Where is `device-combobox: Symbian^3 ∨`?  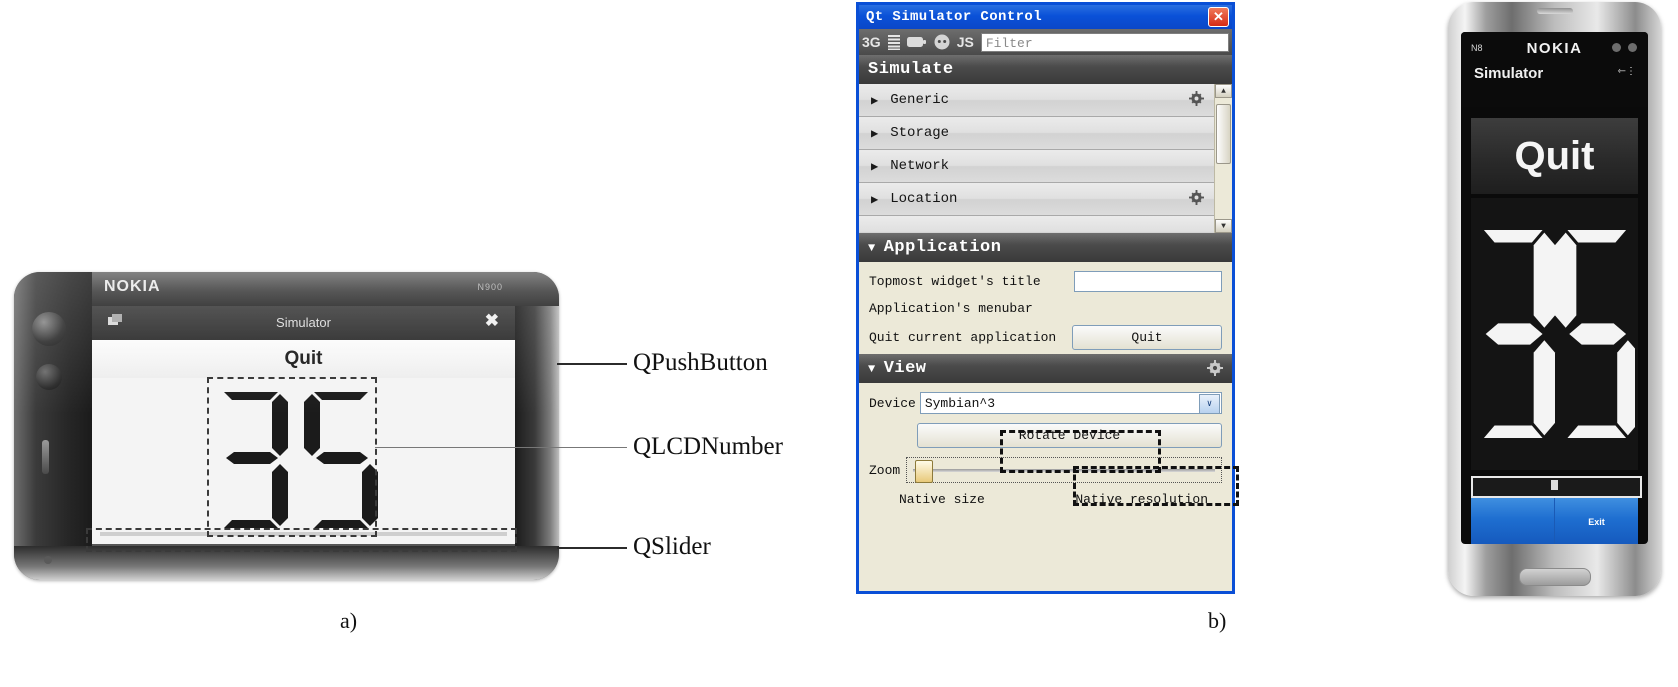
device-combobox: Symbian^3 ∨ is located at coordinates (1070, 403).